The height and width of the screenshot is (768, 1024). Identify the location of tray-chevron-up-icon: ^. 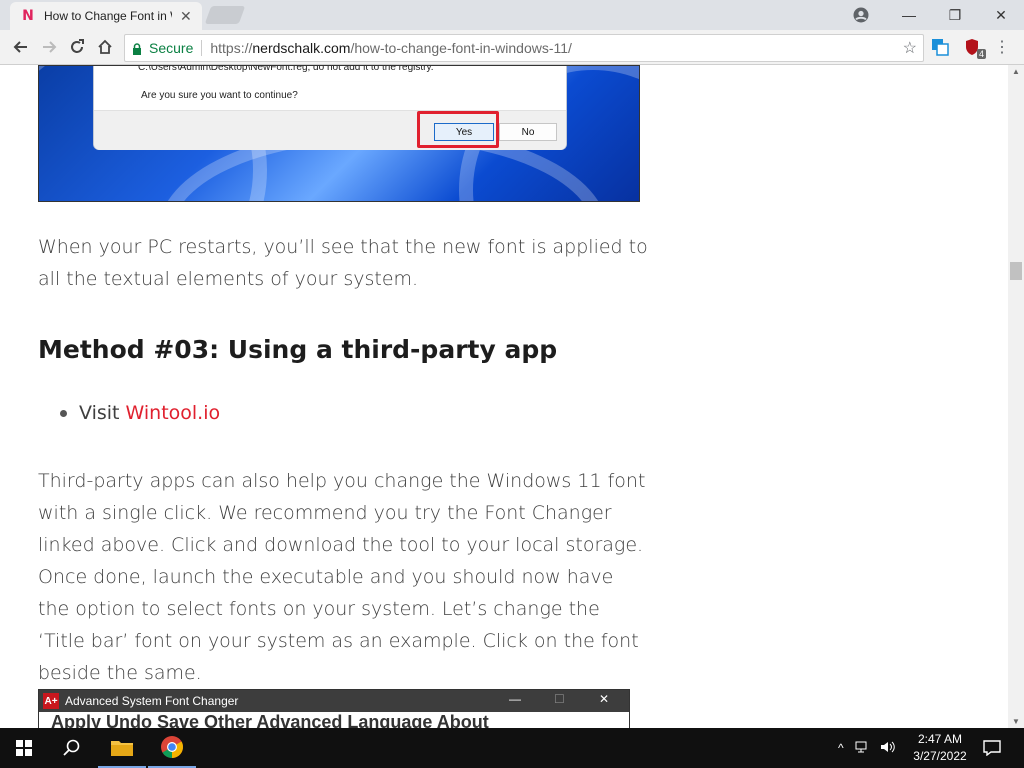
(841, 748).